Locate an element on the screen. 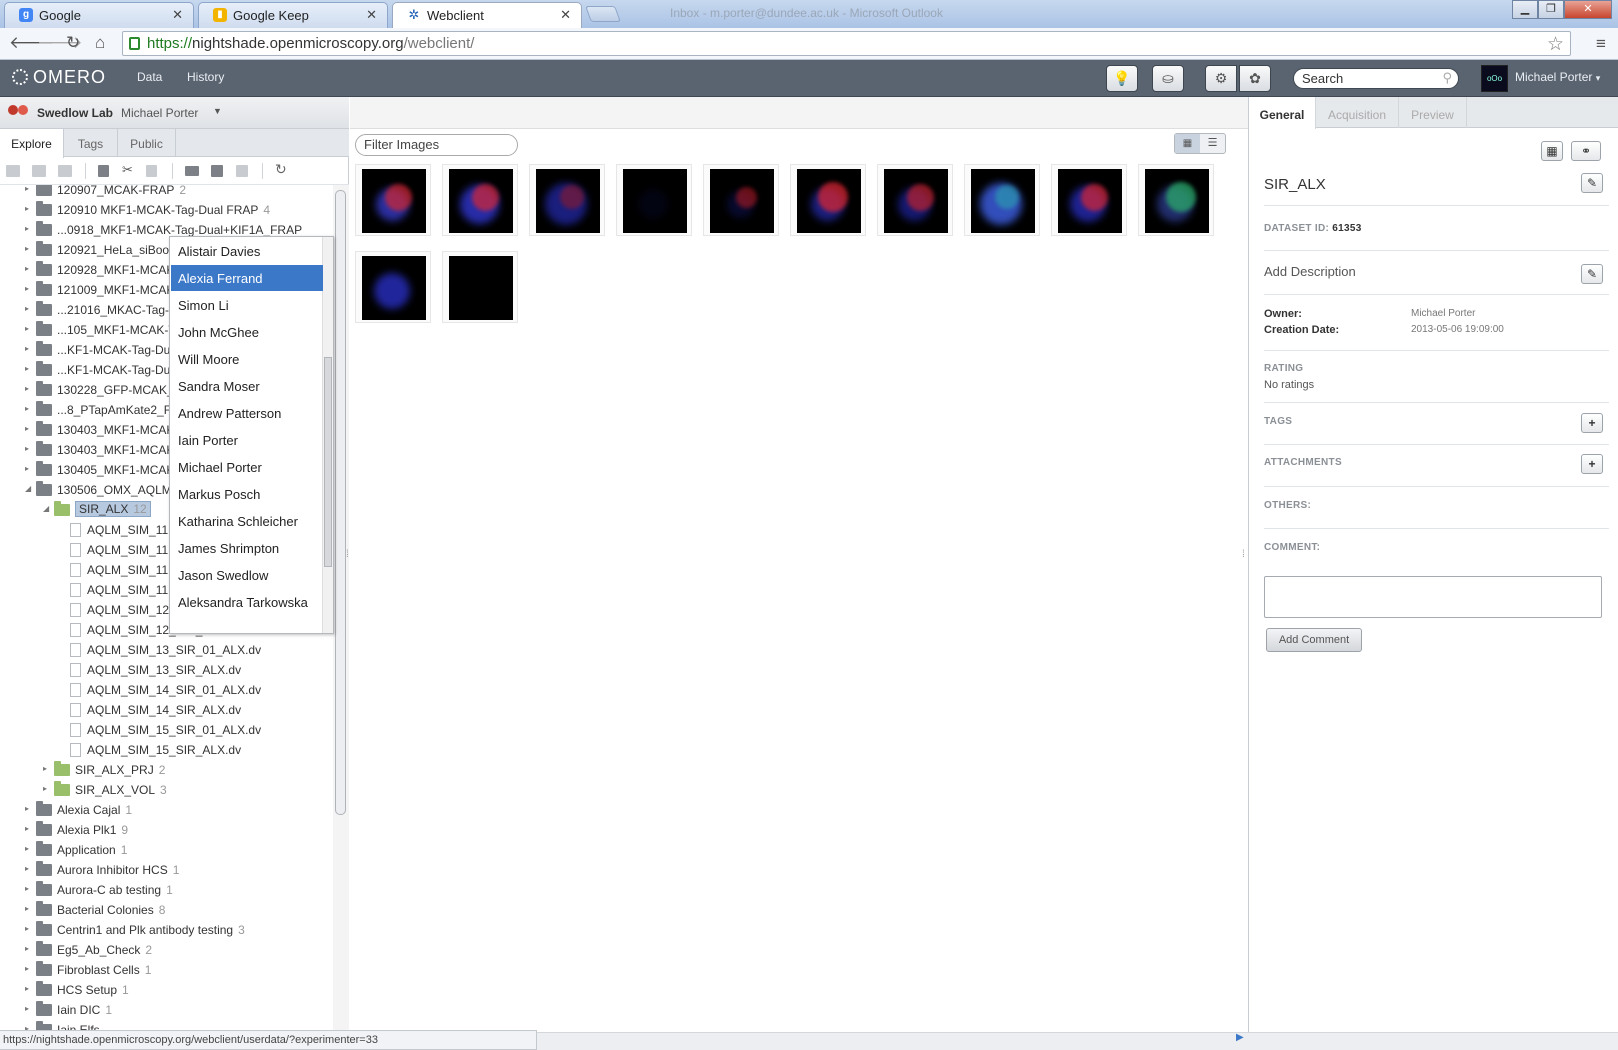 The height and width of the screenshot is (1050, 1618). chgrp-icon is located at coordinates (242, 171).